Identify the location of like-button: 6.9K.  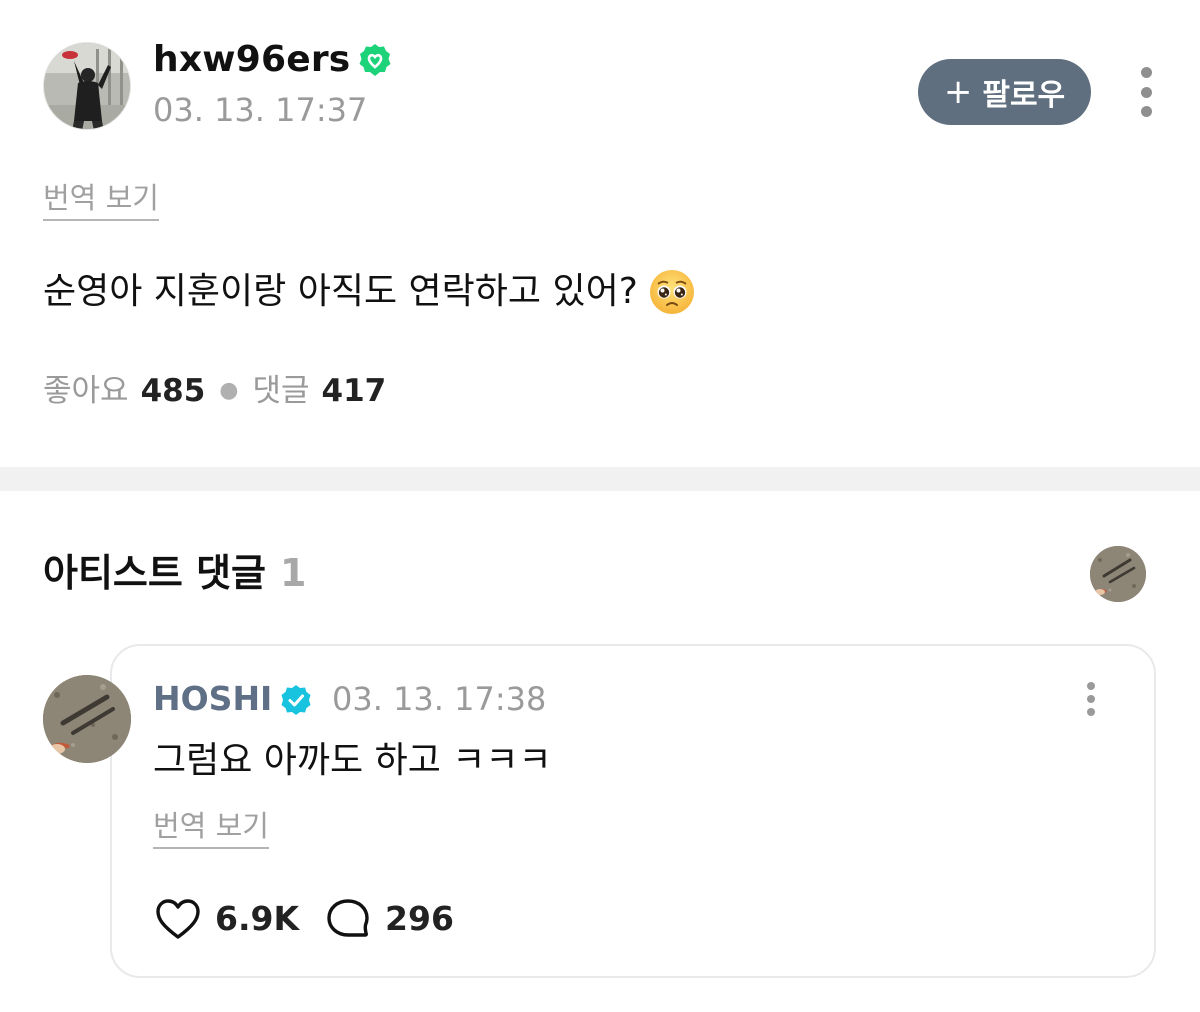
(227, 919).